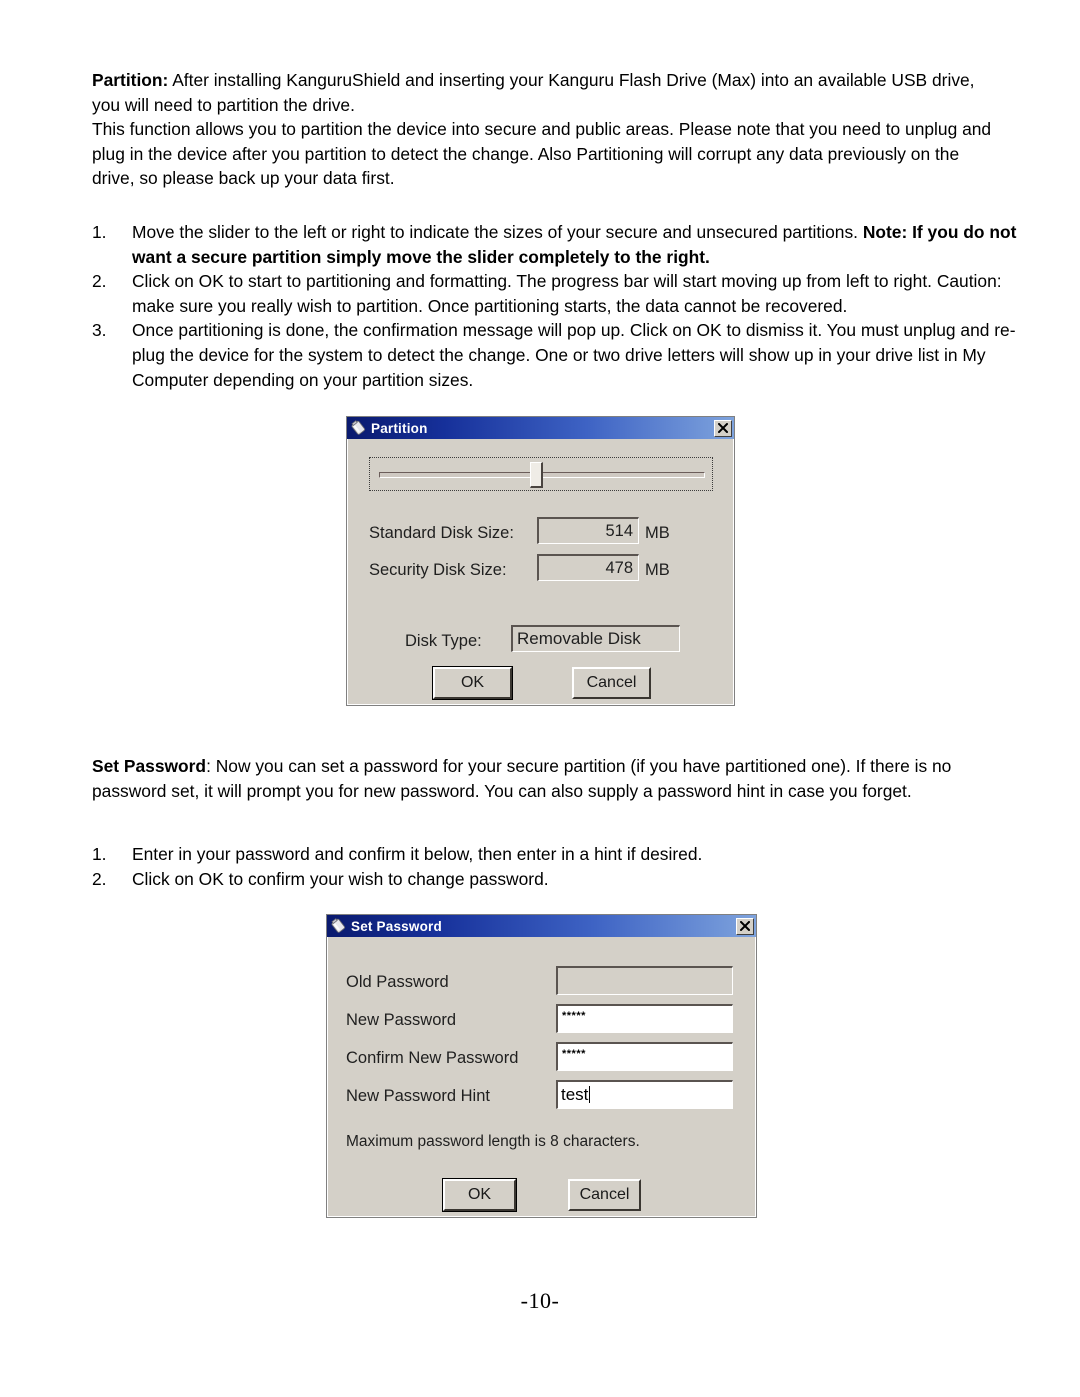  What do you see at coordinates (443, 641) in the screenshot?
I see `disk-type-label: Disk Type:` at bounding box center [443, 641].